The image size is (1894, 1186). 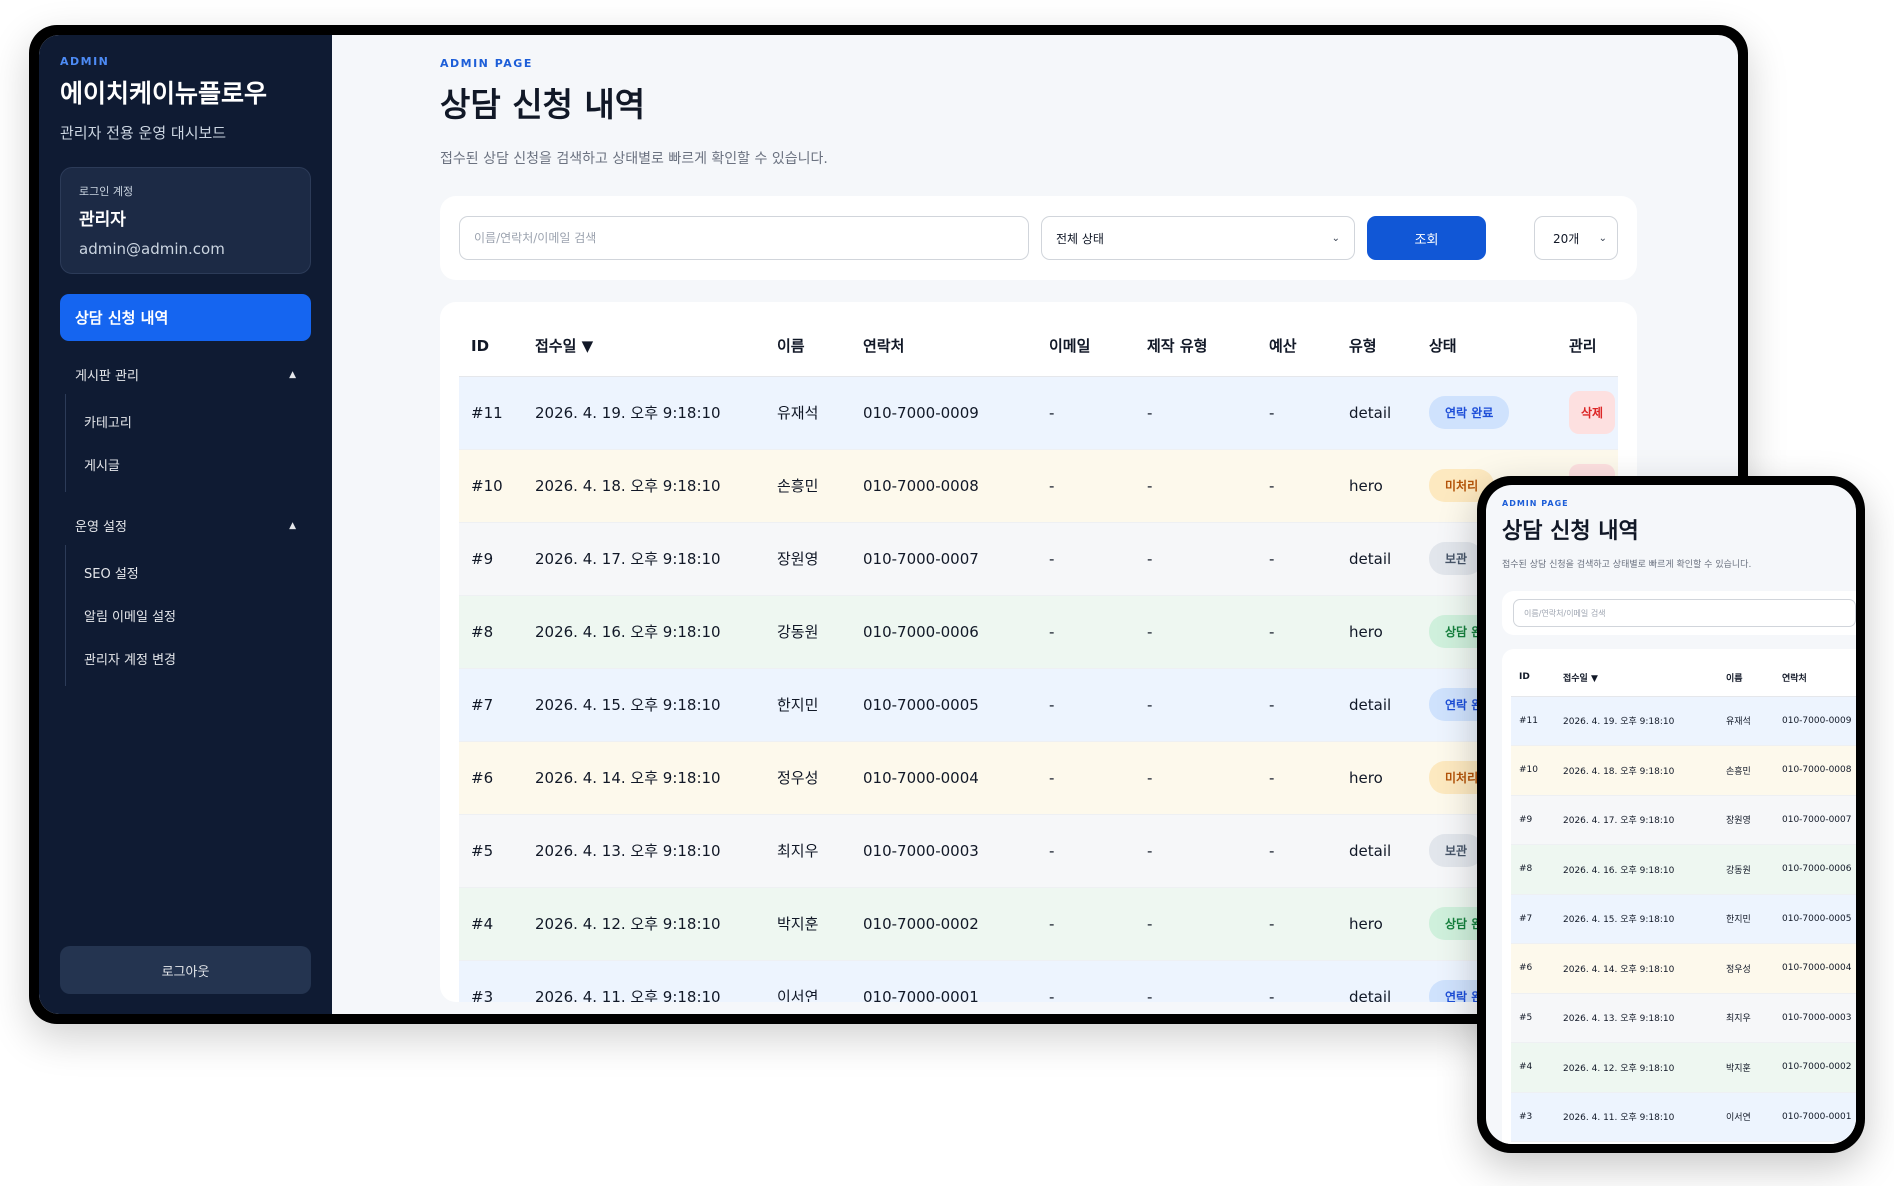 What do you see at coordinates (197, 658) in the screenshot?
I see `sidebar-item-admin-account: 관리자 계정 변경` at bounding box center [197, 658].